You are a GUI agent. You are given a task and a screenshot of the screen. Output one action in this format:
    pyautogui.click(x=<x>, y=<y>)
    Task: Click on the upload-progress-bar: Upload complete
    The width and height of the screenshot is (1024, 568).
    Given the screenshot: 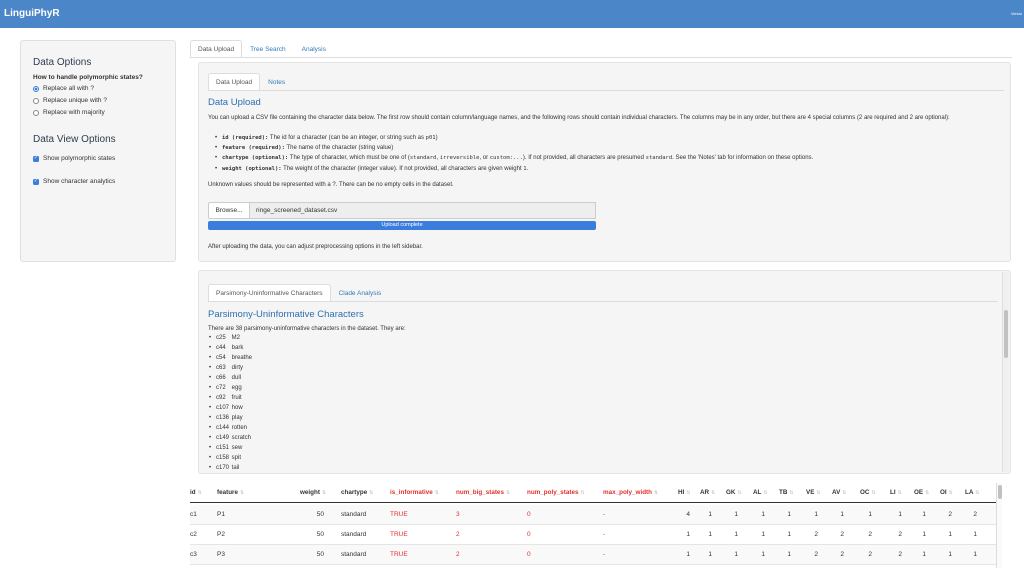 What is the action you would take?
    pyautogui.click(x=402, y=225)
    